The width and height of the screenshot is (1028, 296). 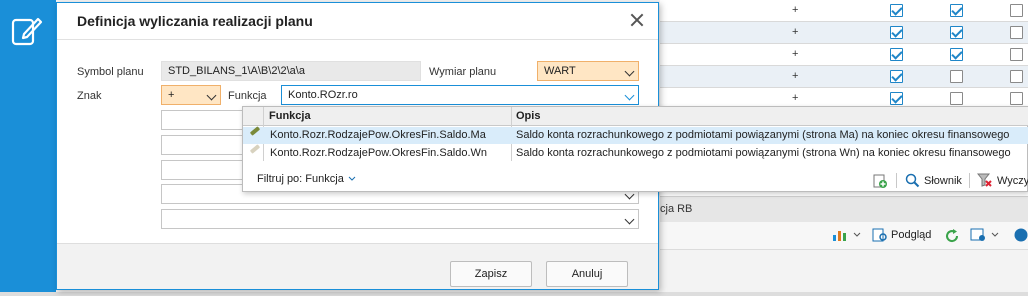 What do you see at coordinates (911, 235) in the screenshot?
I see `preview-label: Podgląd` at bounding box center [911, 235].